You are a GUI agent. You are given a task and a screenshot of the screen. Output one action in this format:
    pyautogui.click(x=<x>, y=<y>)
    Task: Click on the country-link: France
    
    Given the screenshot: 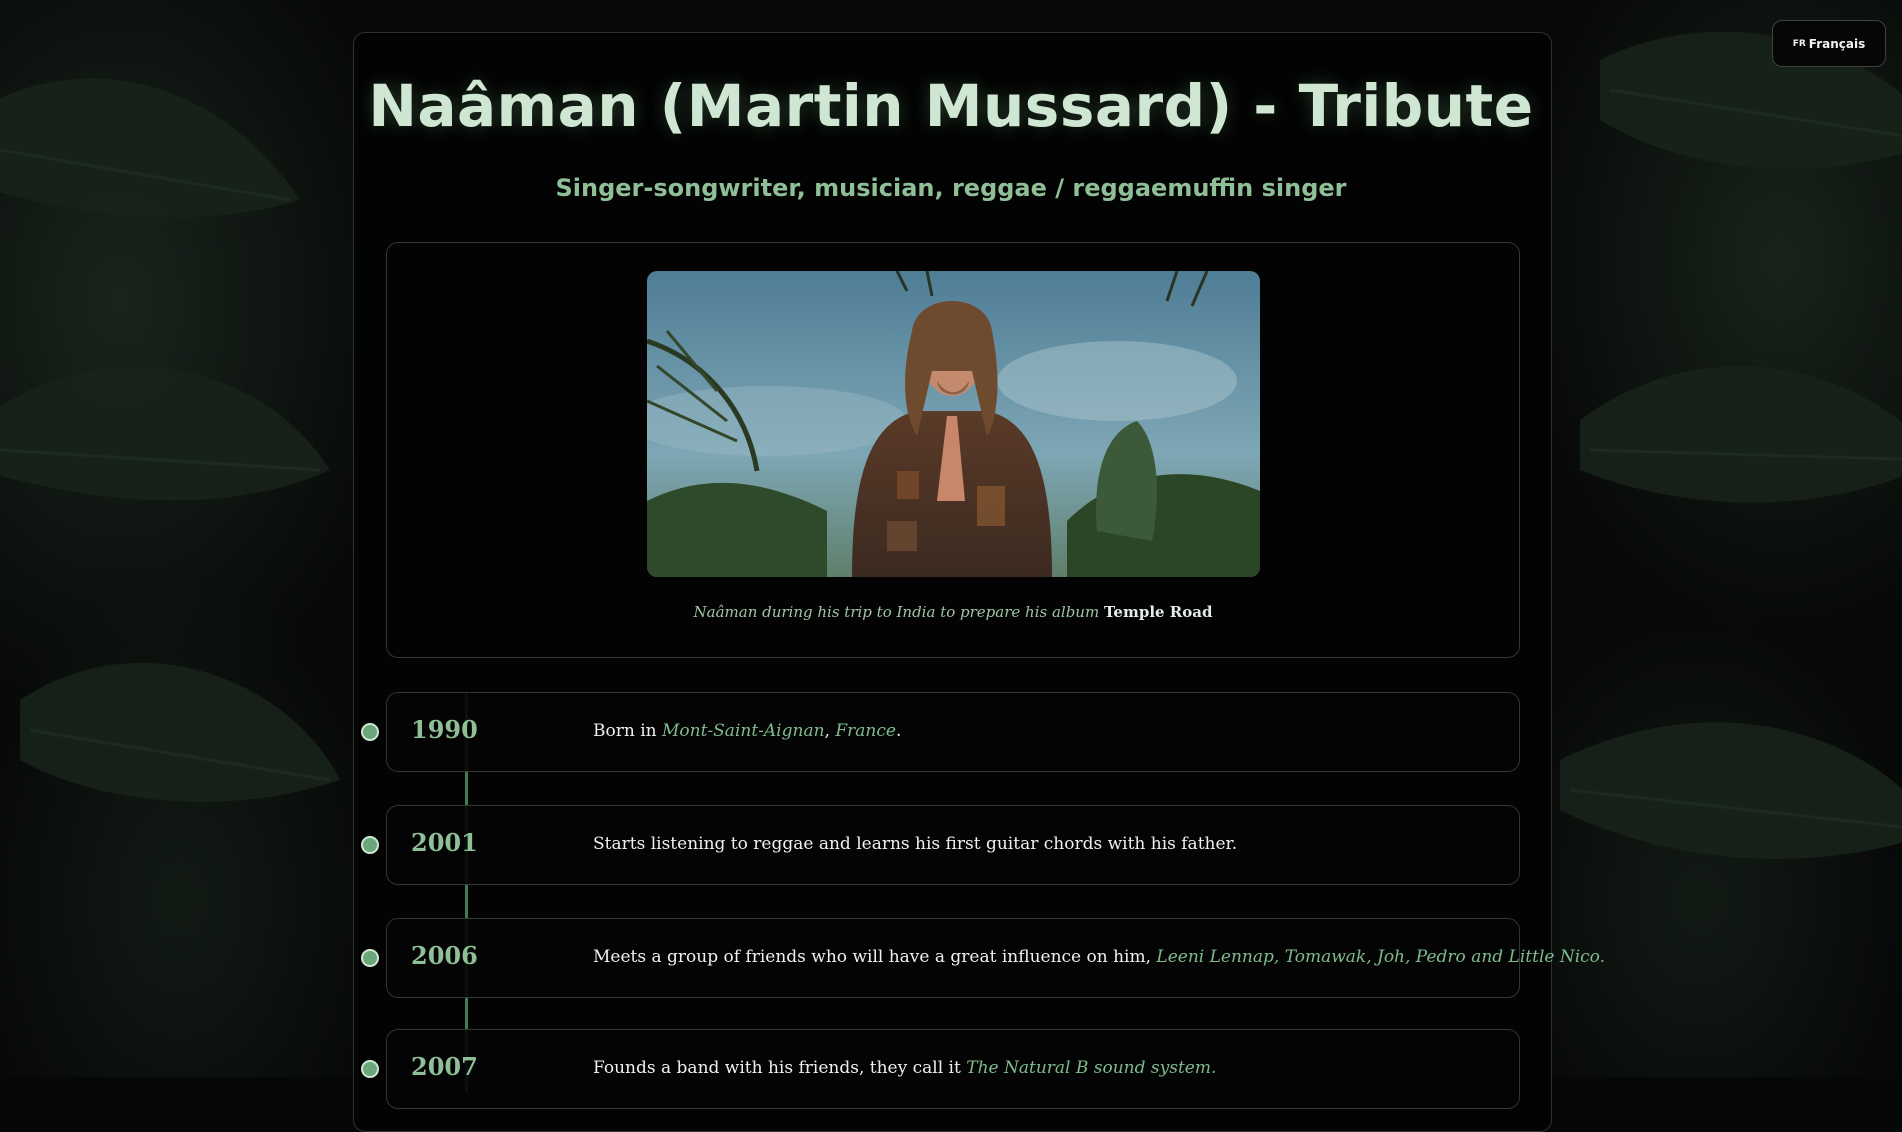 What is the action you would take?
    pyautogui.click(x=865, y=731)
    